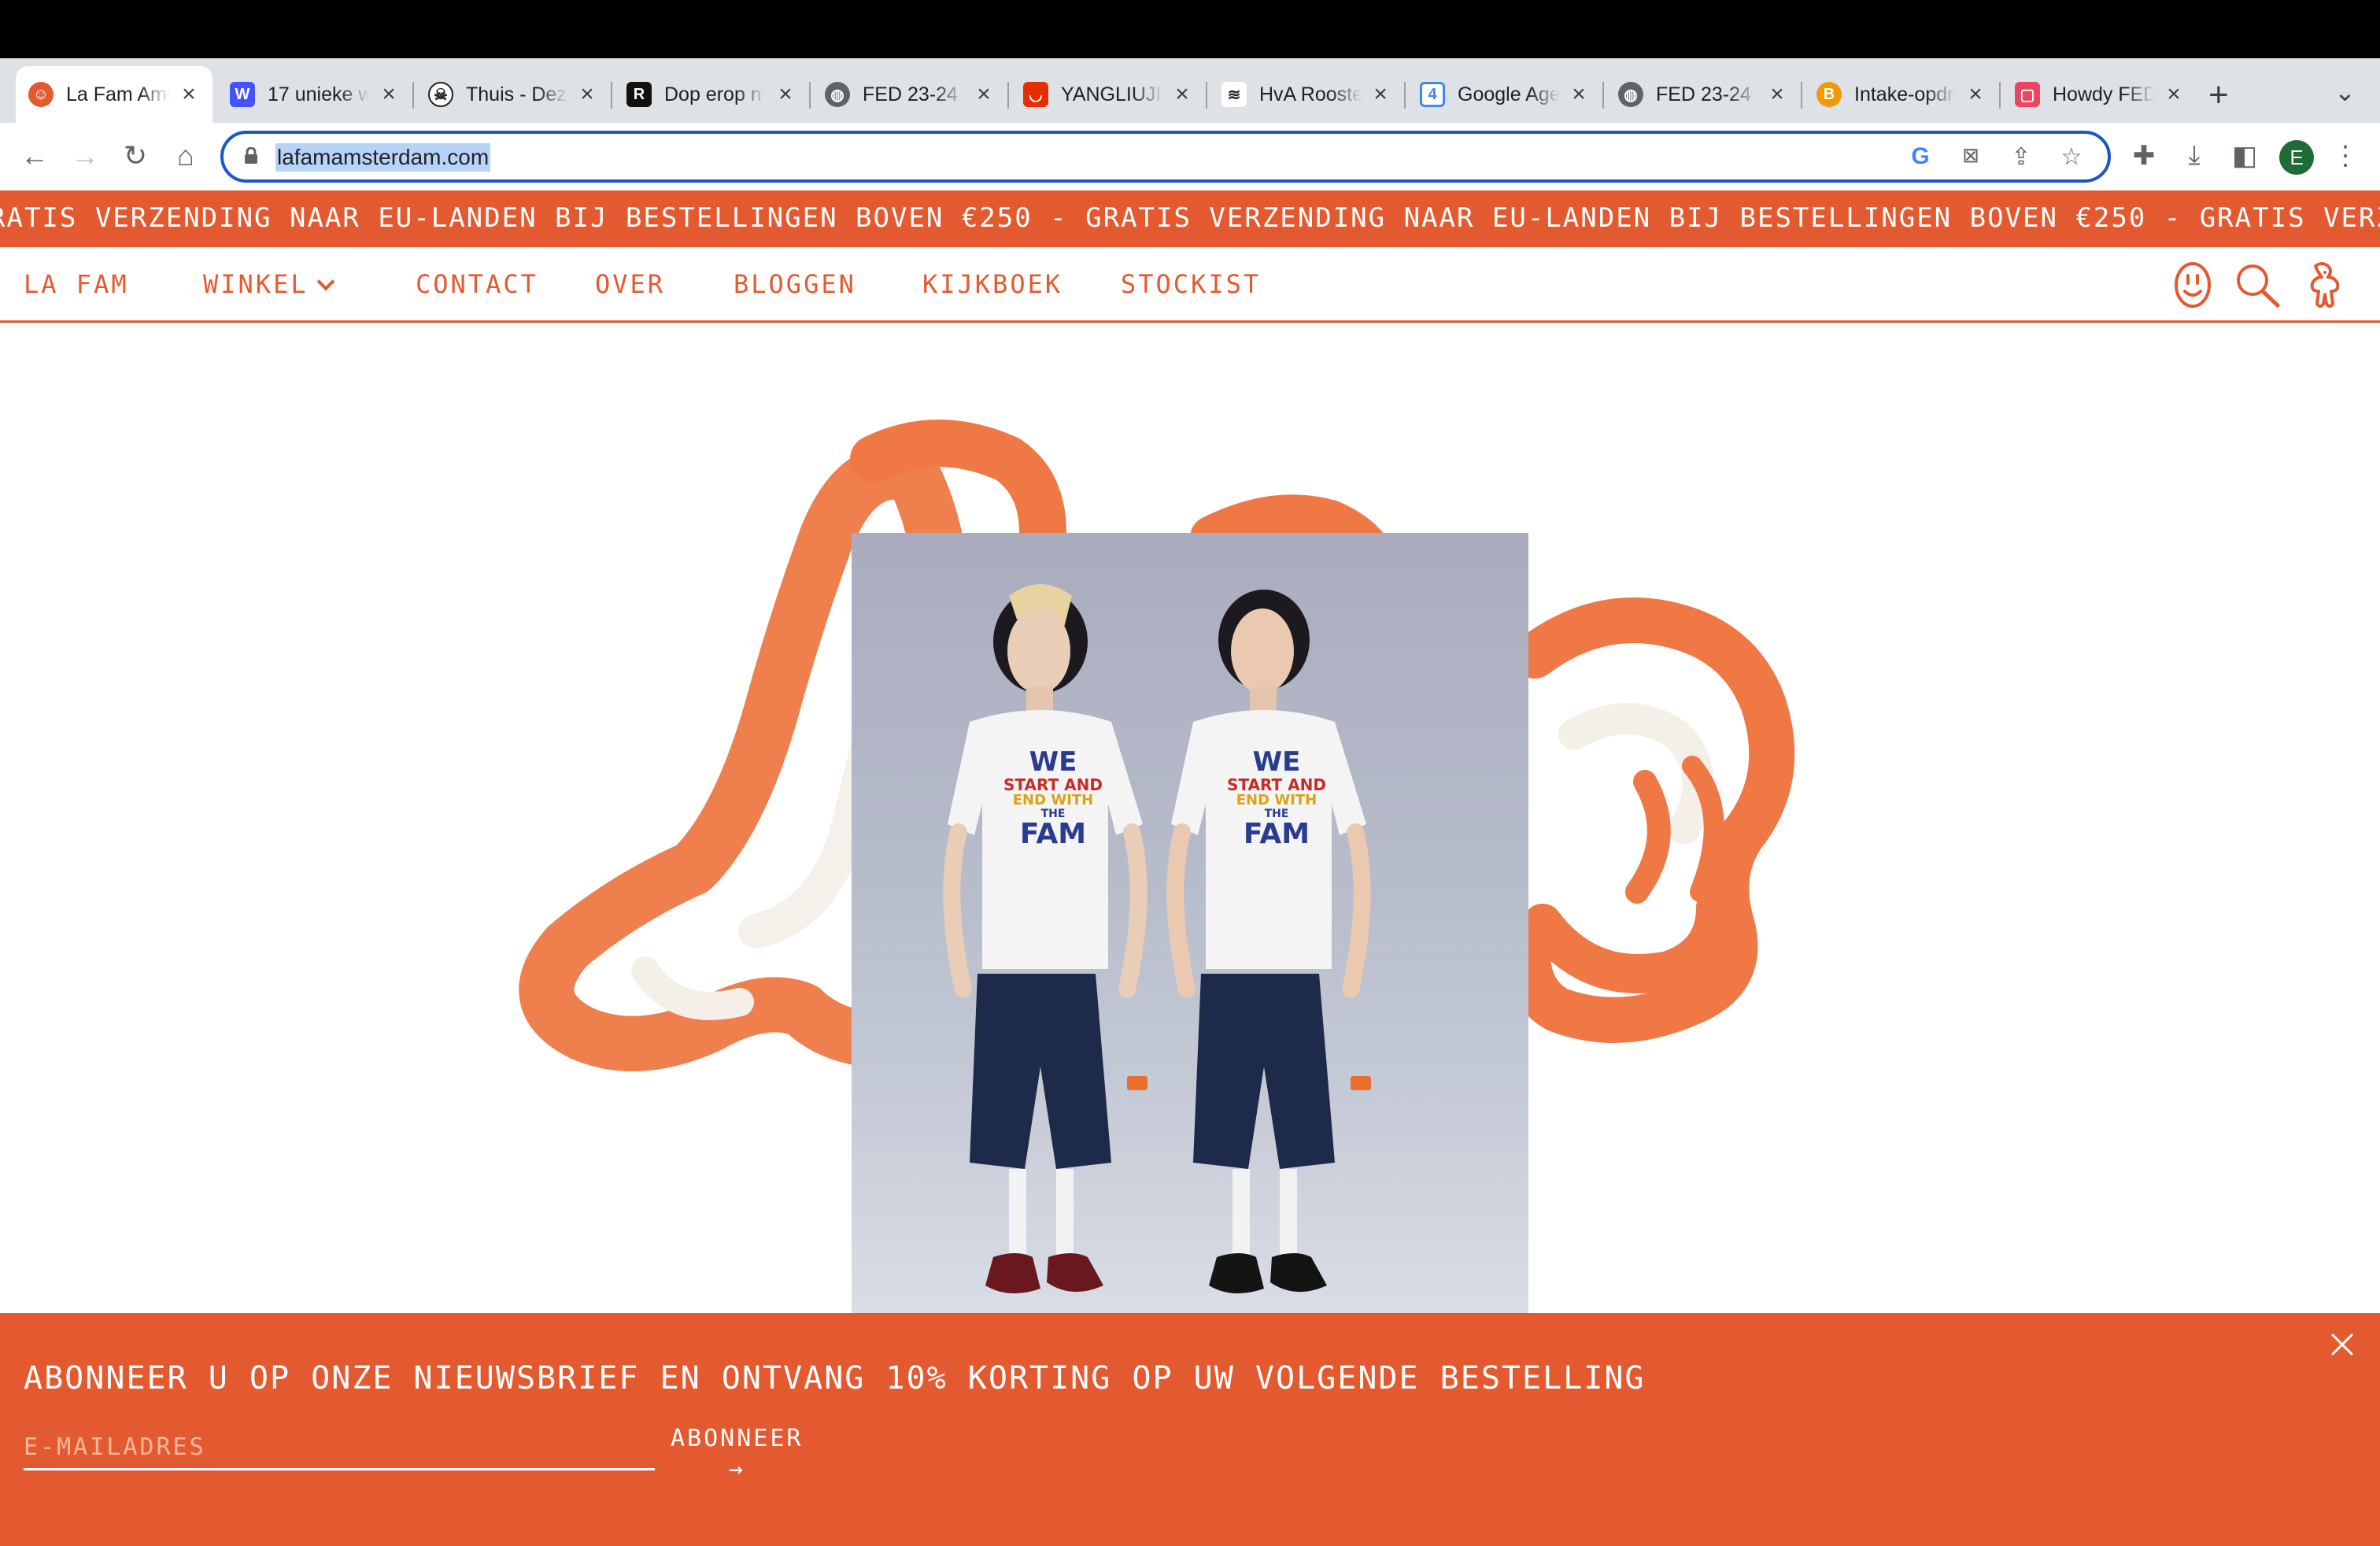 This screenshot has height=1546, width=2380. I want to click on tab-thuis: ☠ Thuis - Deze ×, so click(513, 95).